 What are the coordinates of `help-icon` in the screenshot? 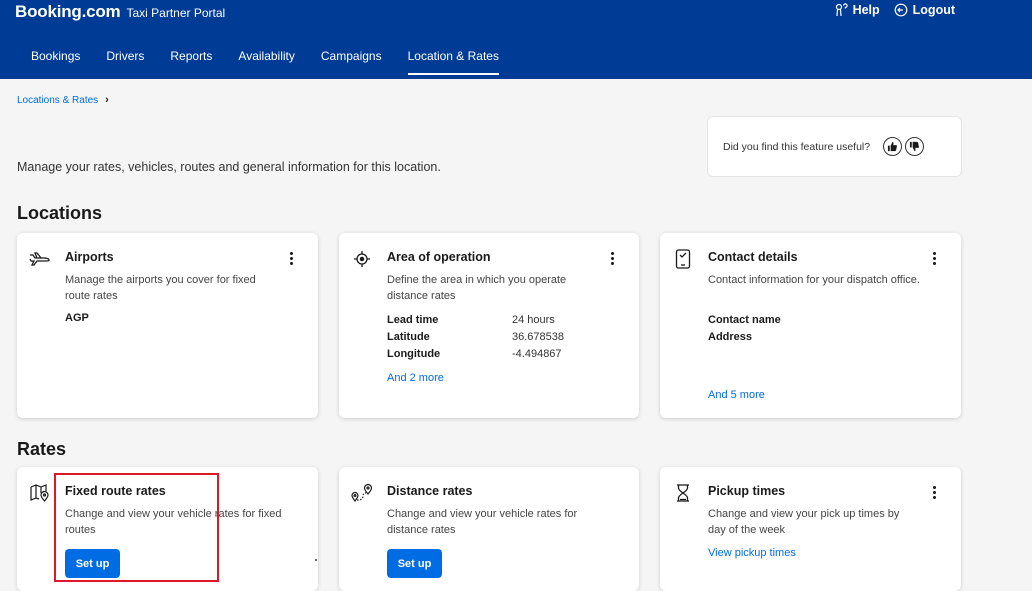 It's located at (841, 10).